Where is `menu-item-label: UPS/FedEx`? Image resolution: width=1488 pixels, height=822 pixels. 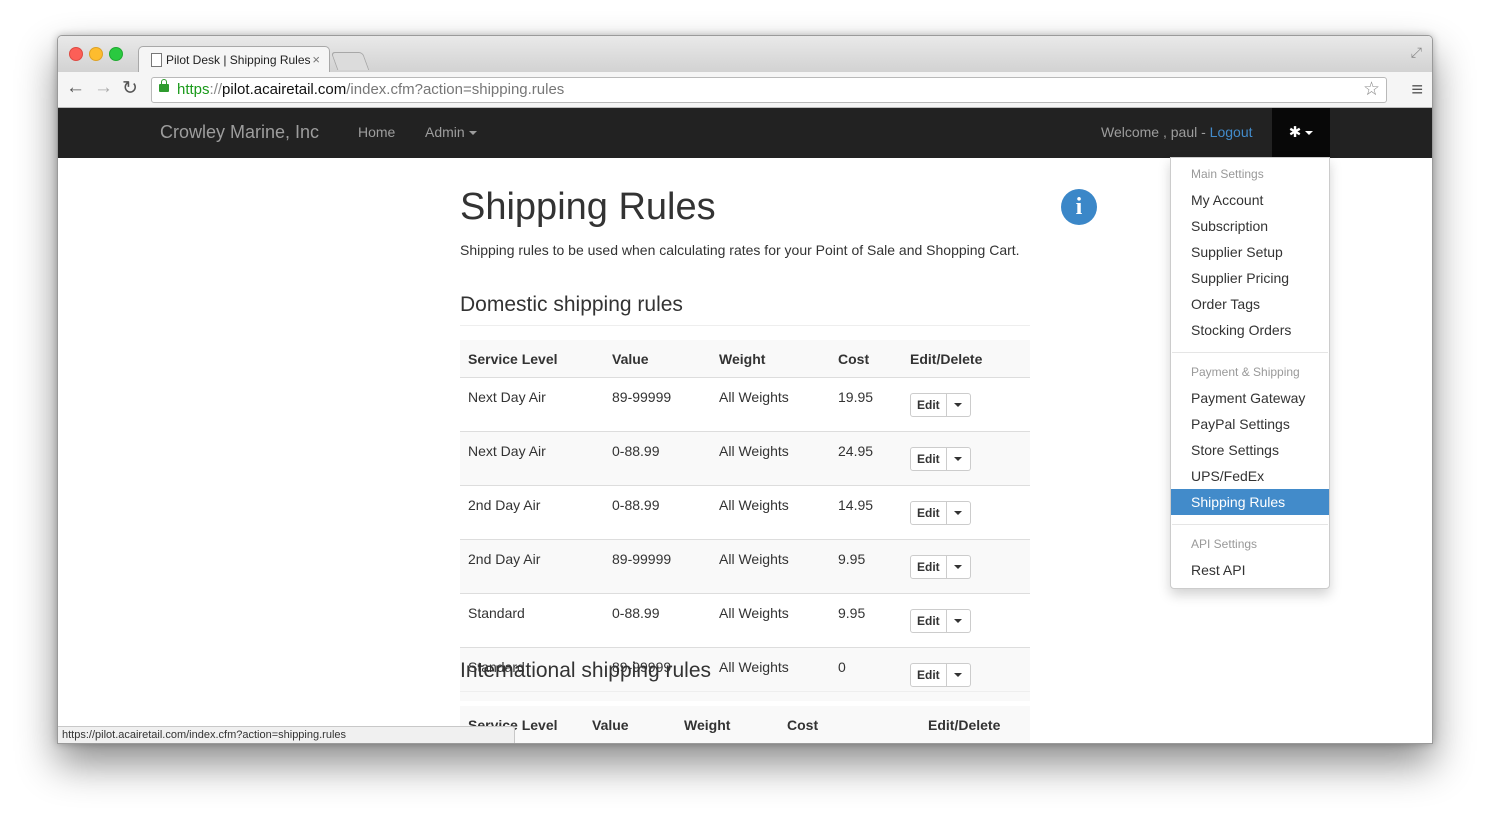
menu-item-label: UPS/FedEx is located at coordinates (1228, 476).